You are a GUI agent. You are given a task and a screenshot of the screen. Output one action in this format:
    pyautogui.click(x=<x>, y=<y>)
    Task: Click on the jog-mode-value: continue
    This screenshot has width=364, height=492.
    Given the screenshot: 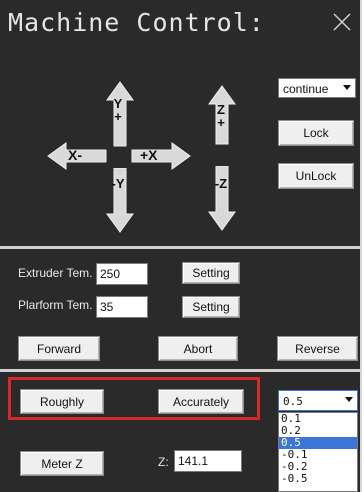 What is the action you would take?
    pyautogui.click(x=306, y=89)
    